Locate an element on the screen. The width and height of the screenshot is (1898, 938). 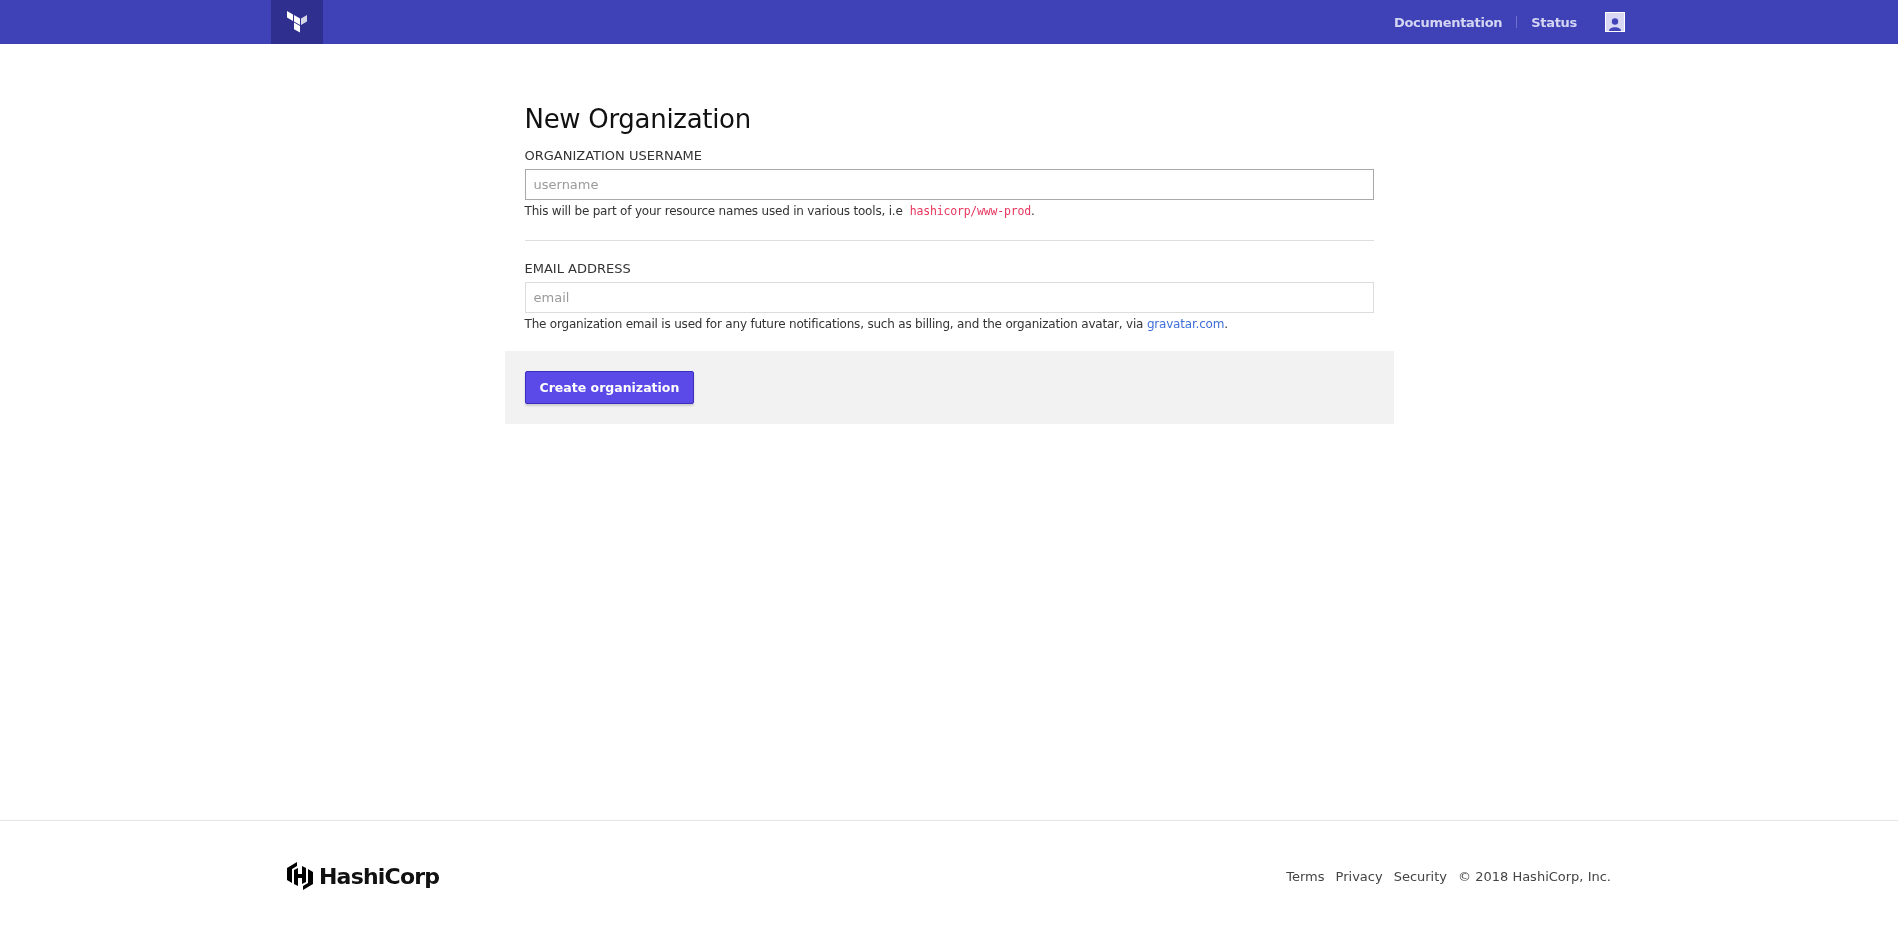
footer-link: Terms is located at coordinates (1305, 876).